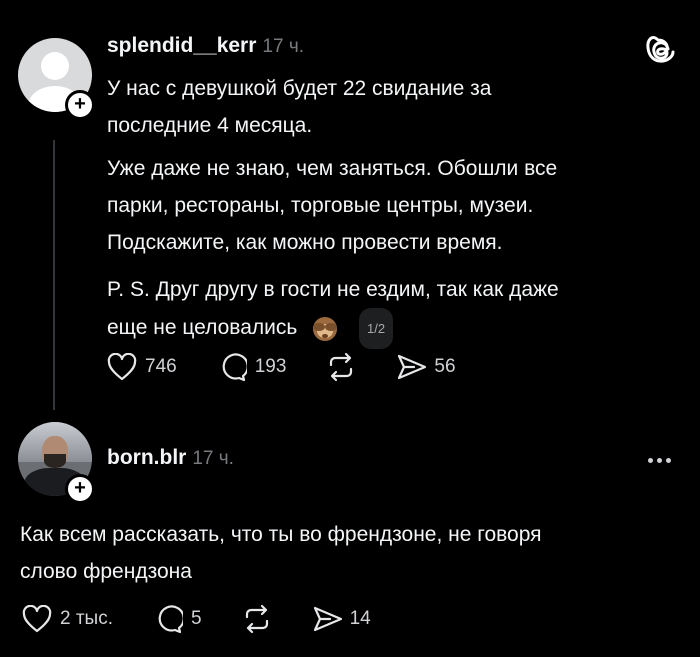 The height and width of the screenshot is (657, 700). I want to click on post-text-line: Подскажите, как можно провести время., so click(305, 242).